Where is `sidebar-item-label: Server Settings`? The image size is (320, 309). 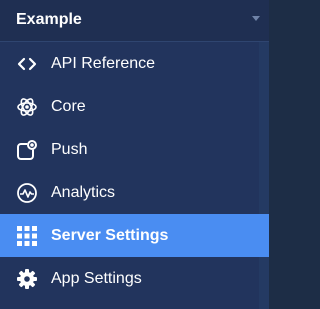
sidebar-item-label: Server Settings is located at coordinates (110, 235).